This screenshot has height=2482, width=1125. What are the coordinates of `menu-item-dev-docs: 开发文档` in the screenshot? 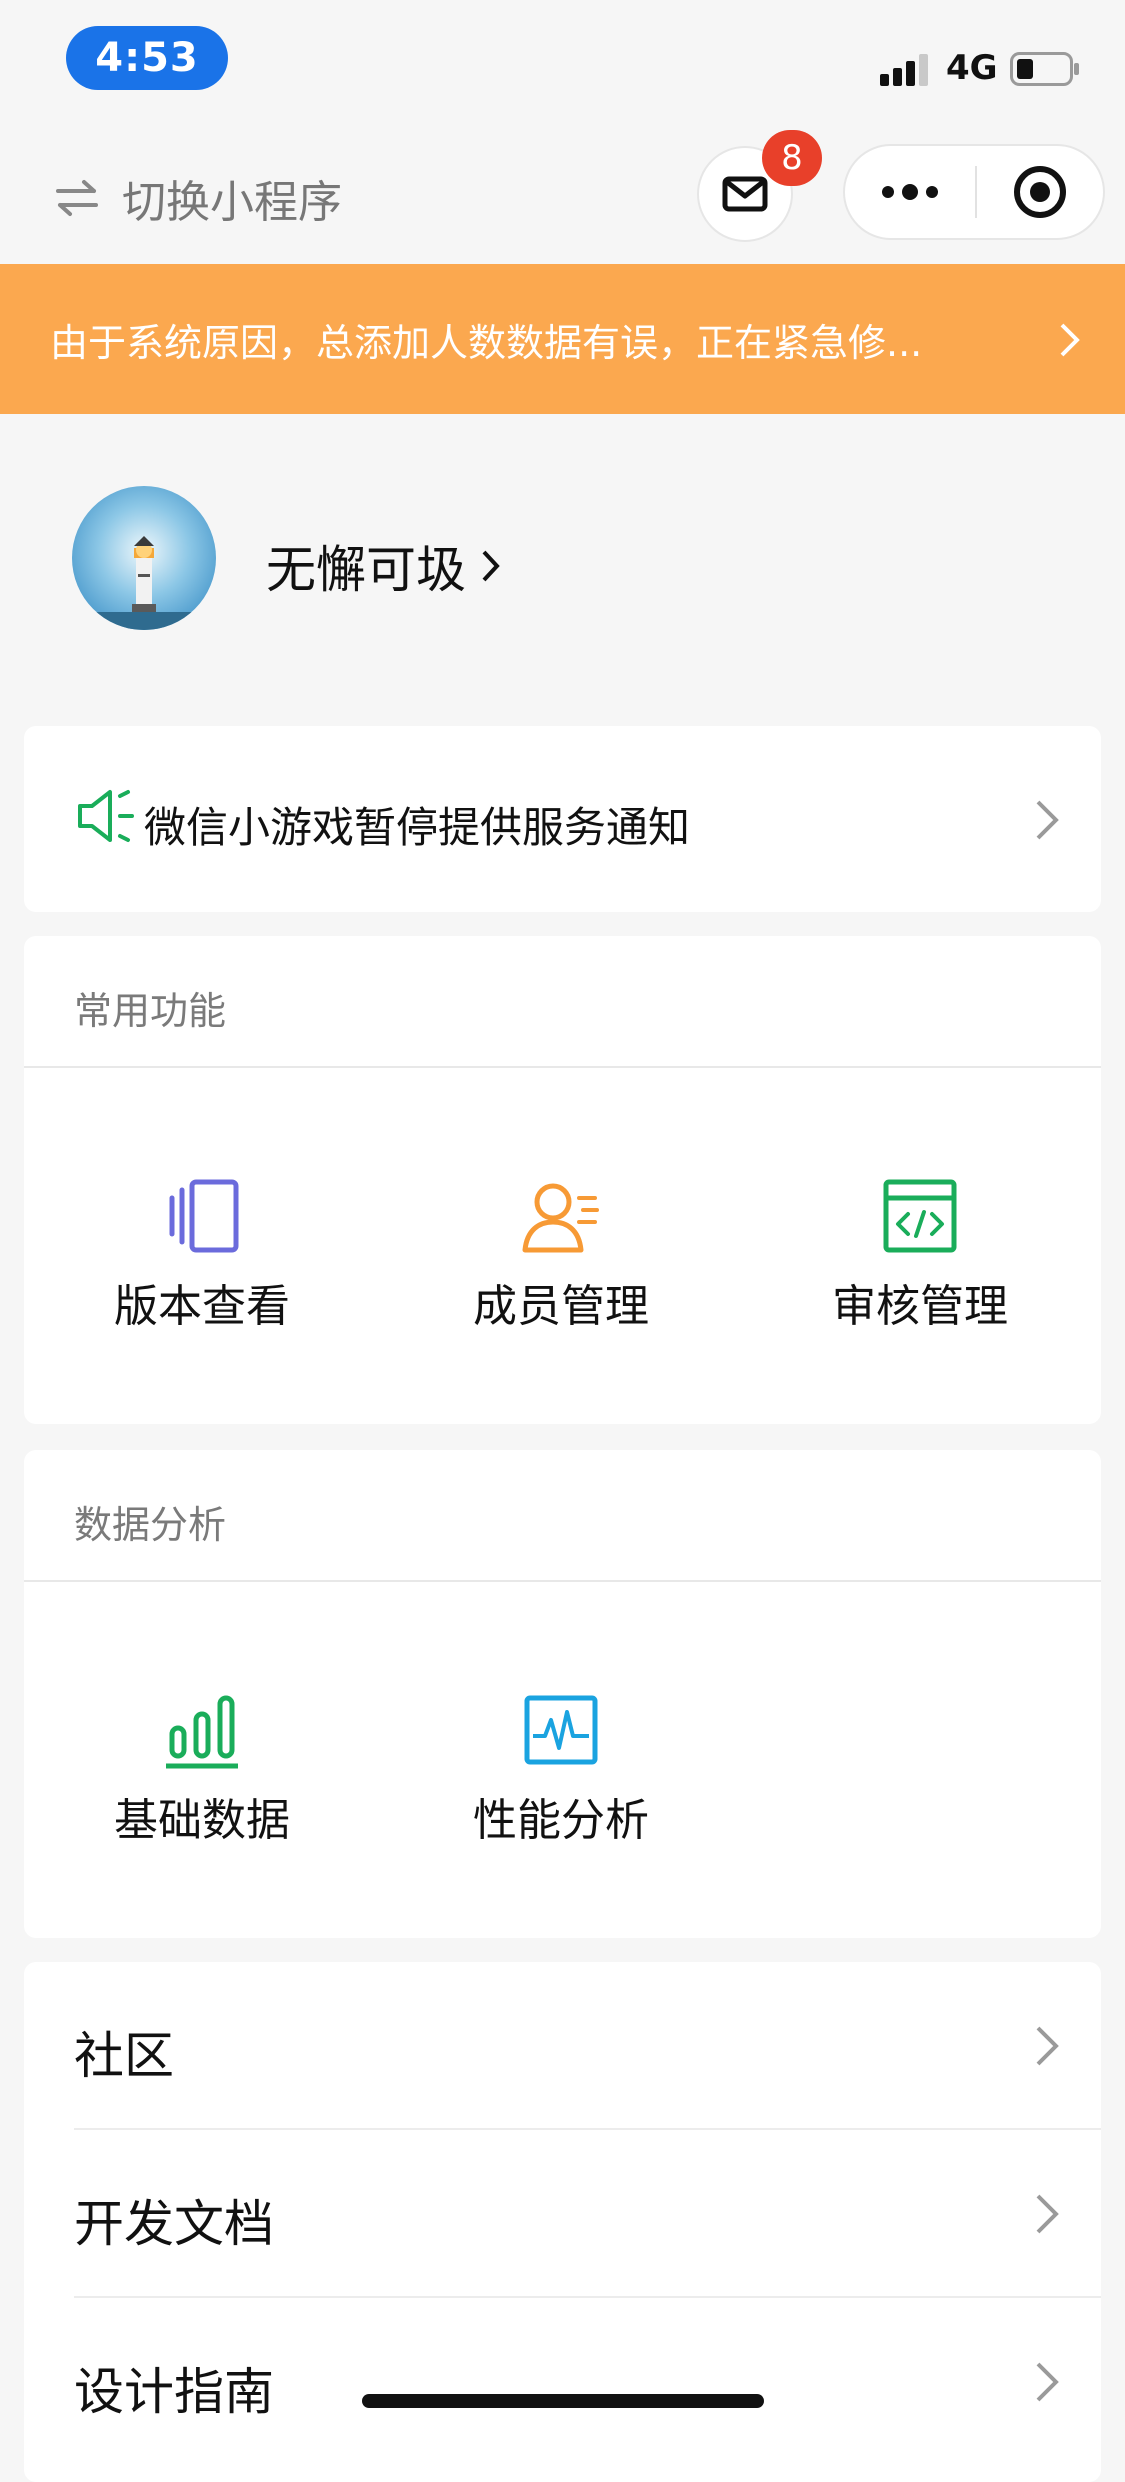 It's located at (562, 2214).